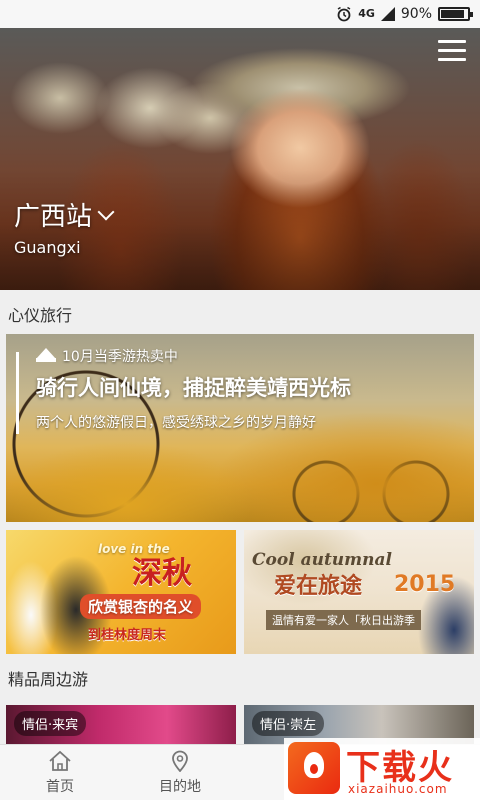  I want to click on alarm-icon, so click(344, 14).